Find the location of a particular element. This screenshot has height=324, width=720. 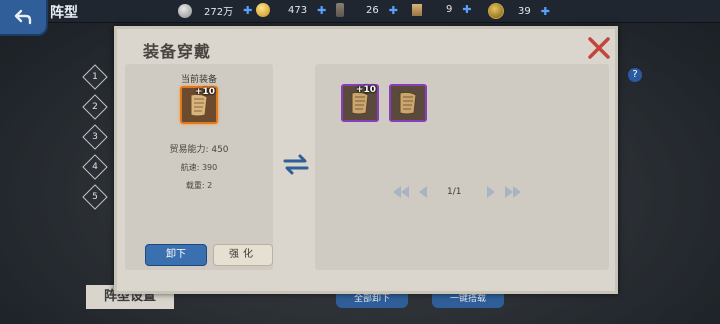

sail-icon is located at coordinates (408, 103).